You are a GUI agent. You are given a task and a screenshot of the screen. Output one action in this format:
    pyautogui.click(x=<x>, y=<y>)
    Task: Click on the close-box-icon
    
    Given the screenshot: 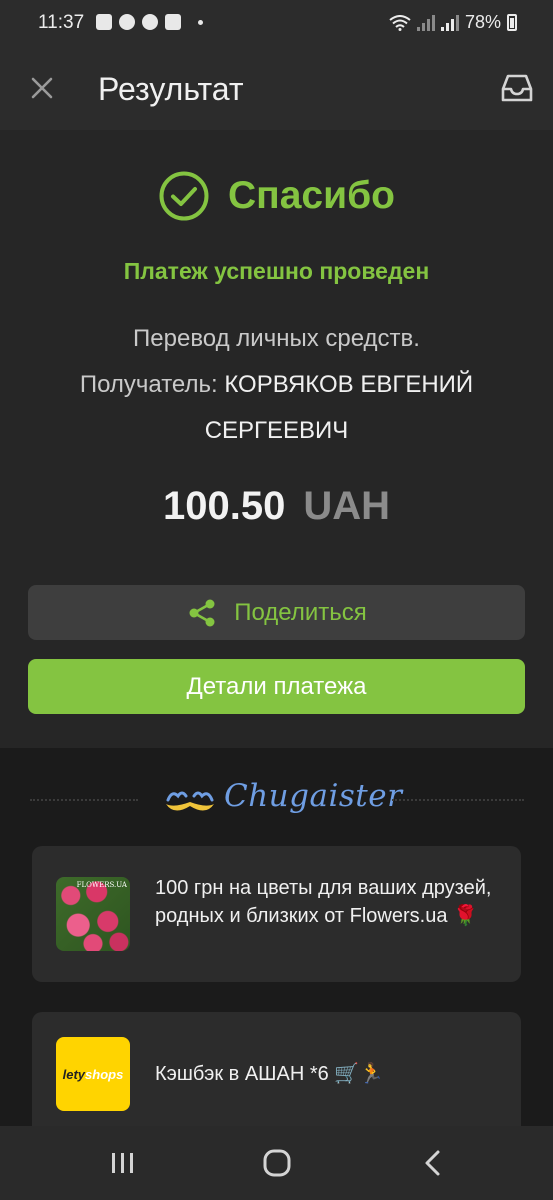 What is the action you would take?
    pyautogui.click(x=173, y=22)
    